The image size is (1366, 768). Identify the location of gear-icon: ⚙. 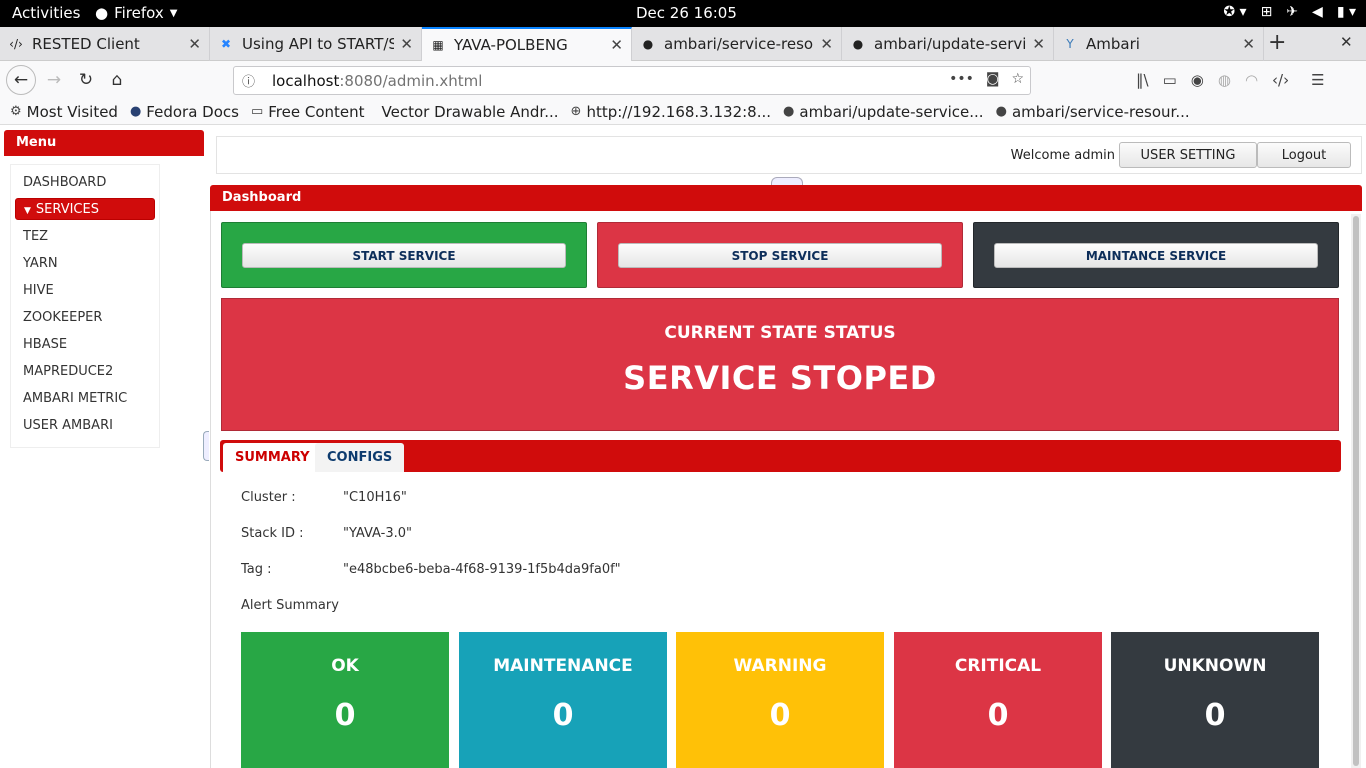
(16, 111).